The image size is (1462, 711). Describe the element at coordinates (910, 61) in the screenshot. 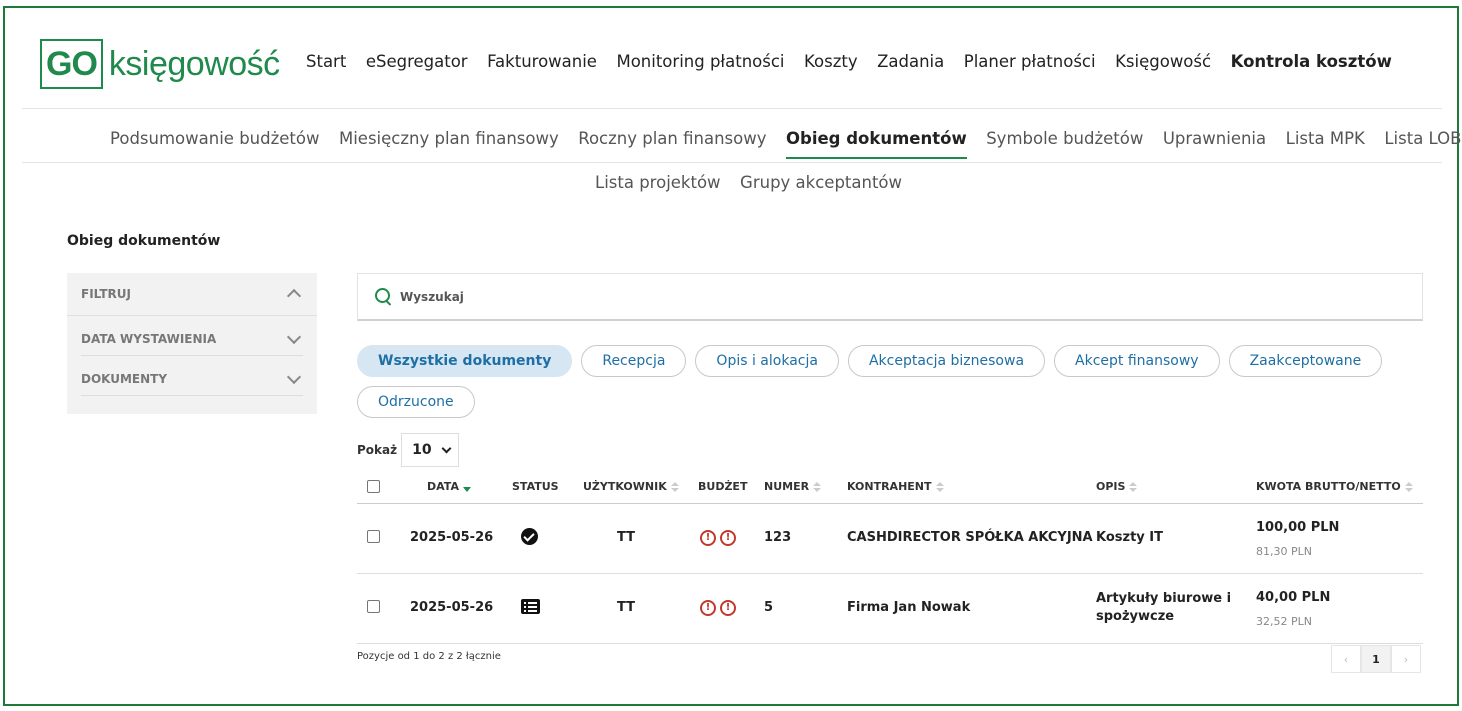

I see `nav-zadania: Zadania` at that location.